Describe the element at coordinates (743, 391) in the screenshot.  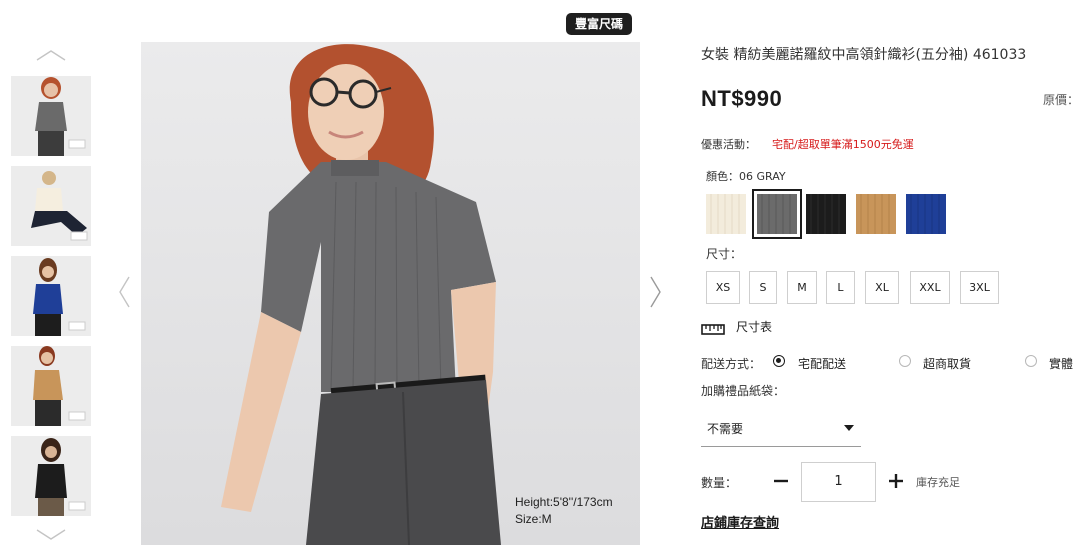
I see `gift-bag-label: 加購禮品紙袋：` at that location.